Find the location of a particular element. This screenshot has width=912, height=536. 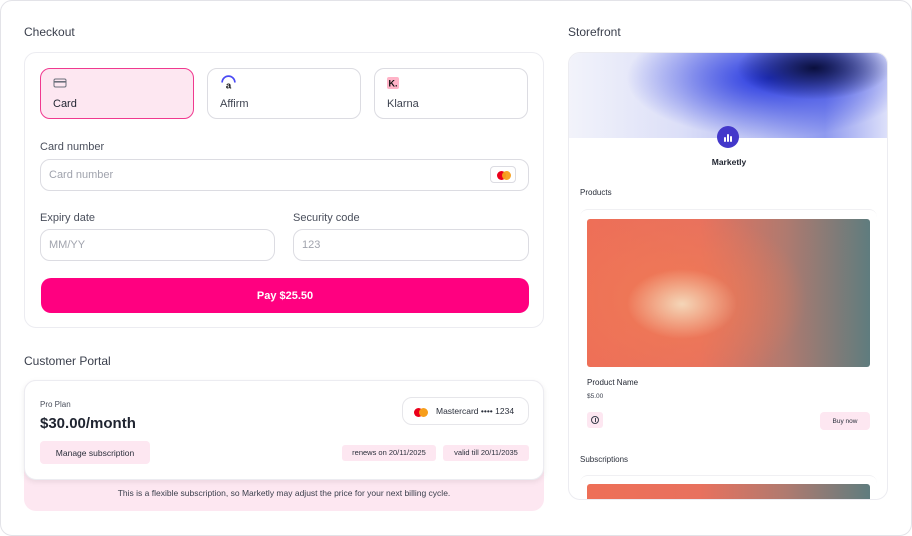

payment-method-label: Klarna is located at coordinates (403, 104).